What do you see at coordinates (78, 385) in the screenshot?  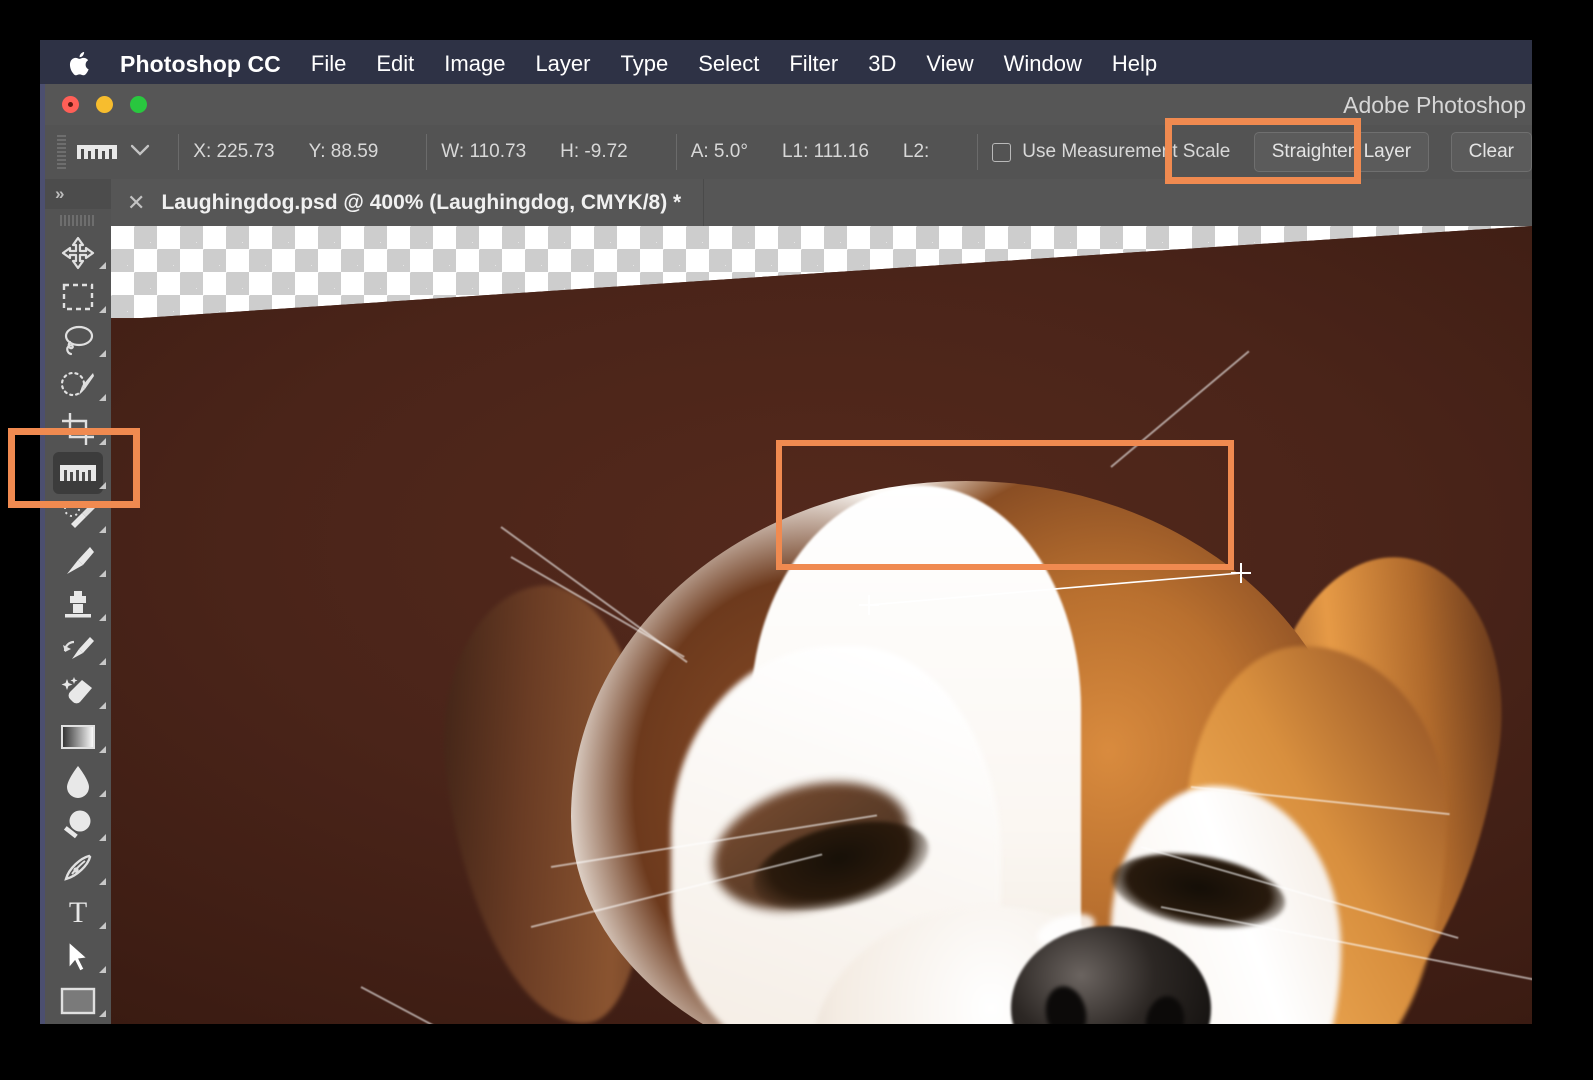 I see `tool-quick-selection` at bounding box center [78, 385].